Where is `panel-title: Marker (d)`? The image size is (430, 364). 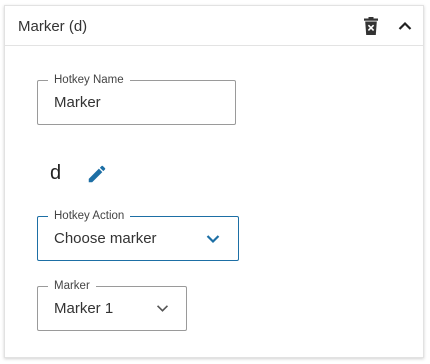
panel-title: Marker (d) is located at coordinates (53, 26).